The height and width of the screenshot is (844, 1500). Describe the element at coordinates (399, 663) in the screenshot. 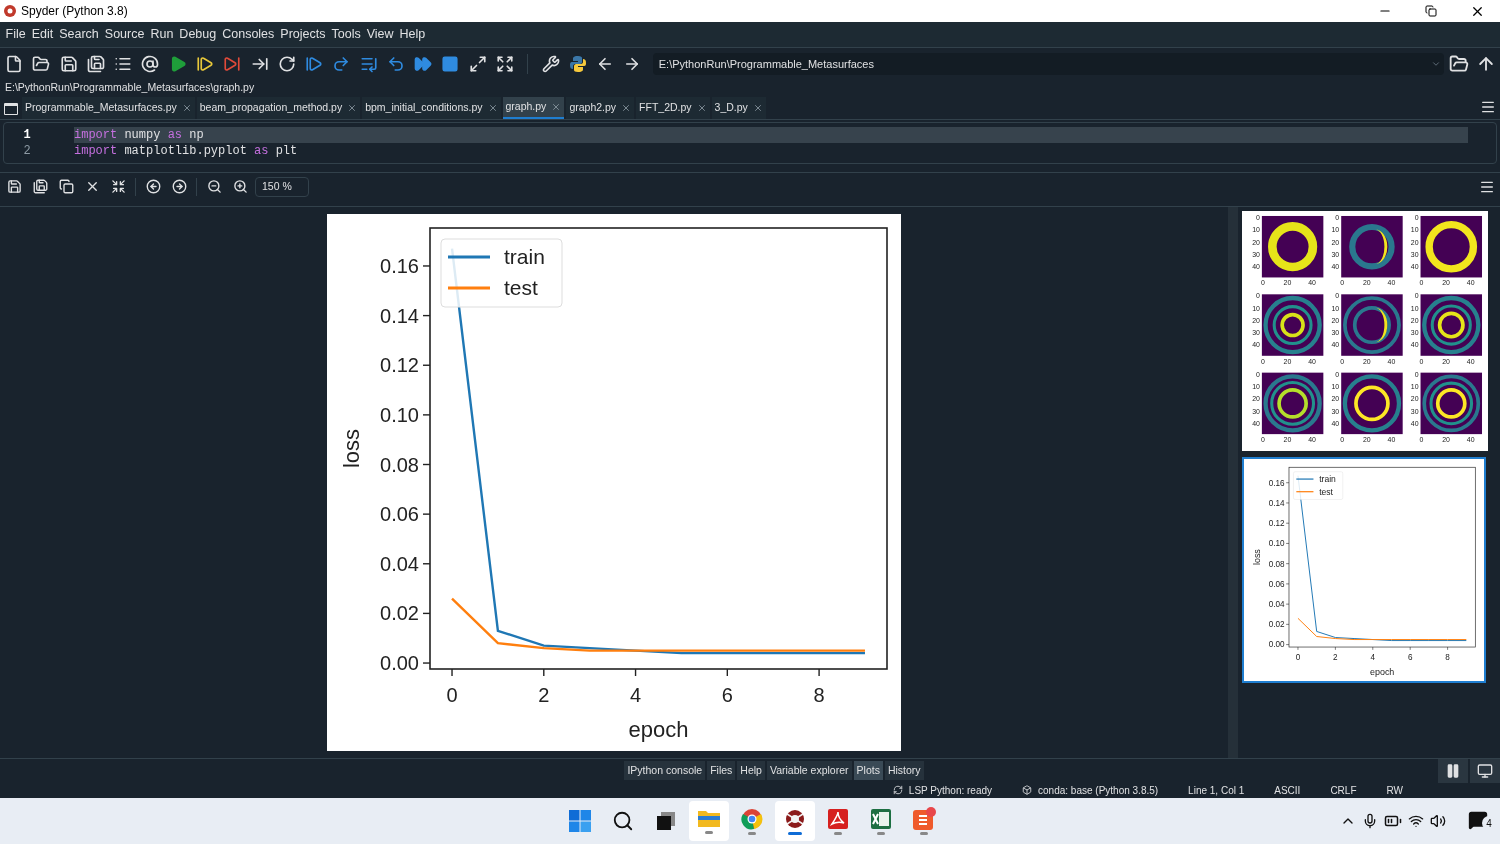

I see `tick-label: 0.00` at that location.